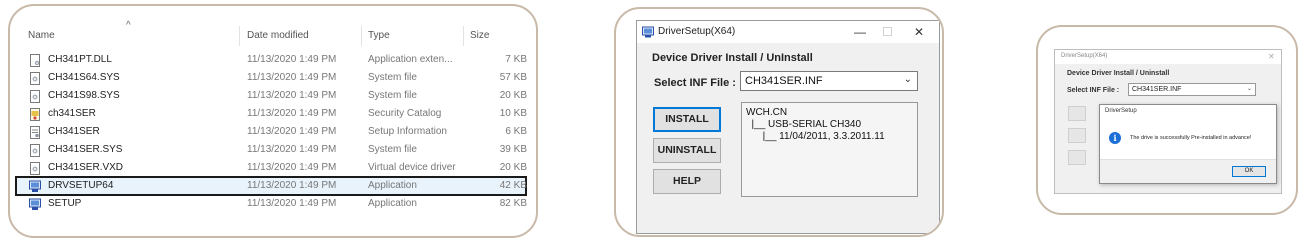  Describe the element at coordinates (35, 114) in the screenshot. I see `security-catalog-icon` at that location.